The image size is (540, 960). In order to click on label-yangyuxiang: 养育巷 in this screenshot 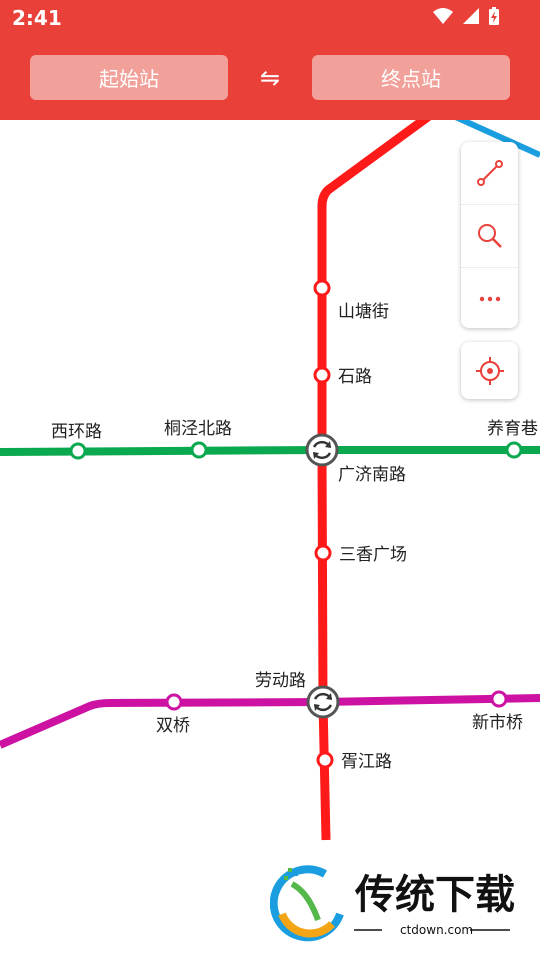, I will do `click(512, 429)`.